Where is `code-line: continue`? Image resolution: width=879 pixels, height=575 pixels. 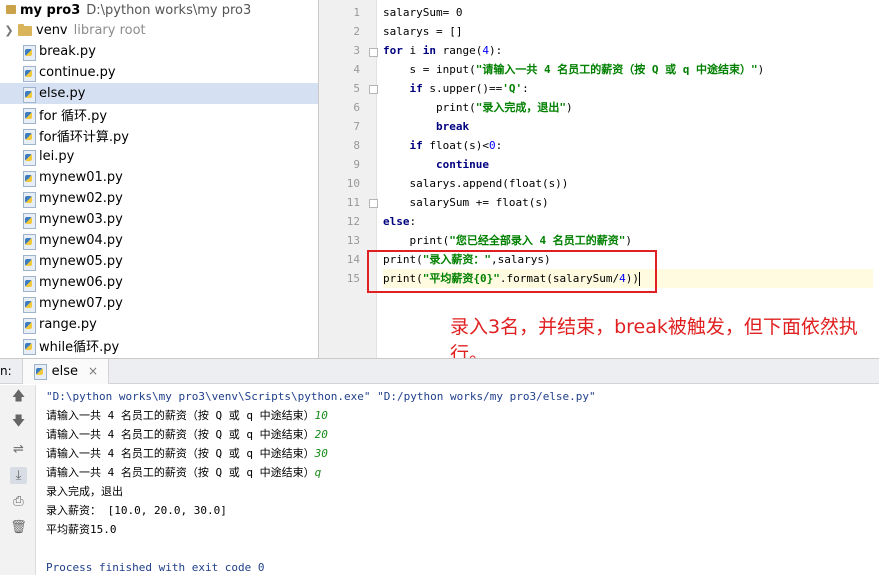 code-line: continue is located at coordinates (628, 164).